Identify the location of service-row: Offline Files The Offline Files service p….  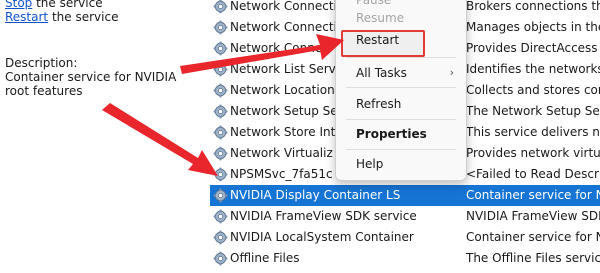
(405, 258).